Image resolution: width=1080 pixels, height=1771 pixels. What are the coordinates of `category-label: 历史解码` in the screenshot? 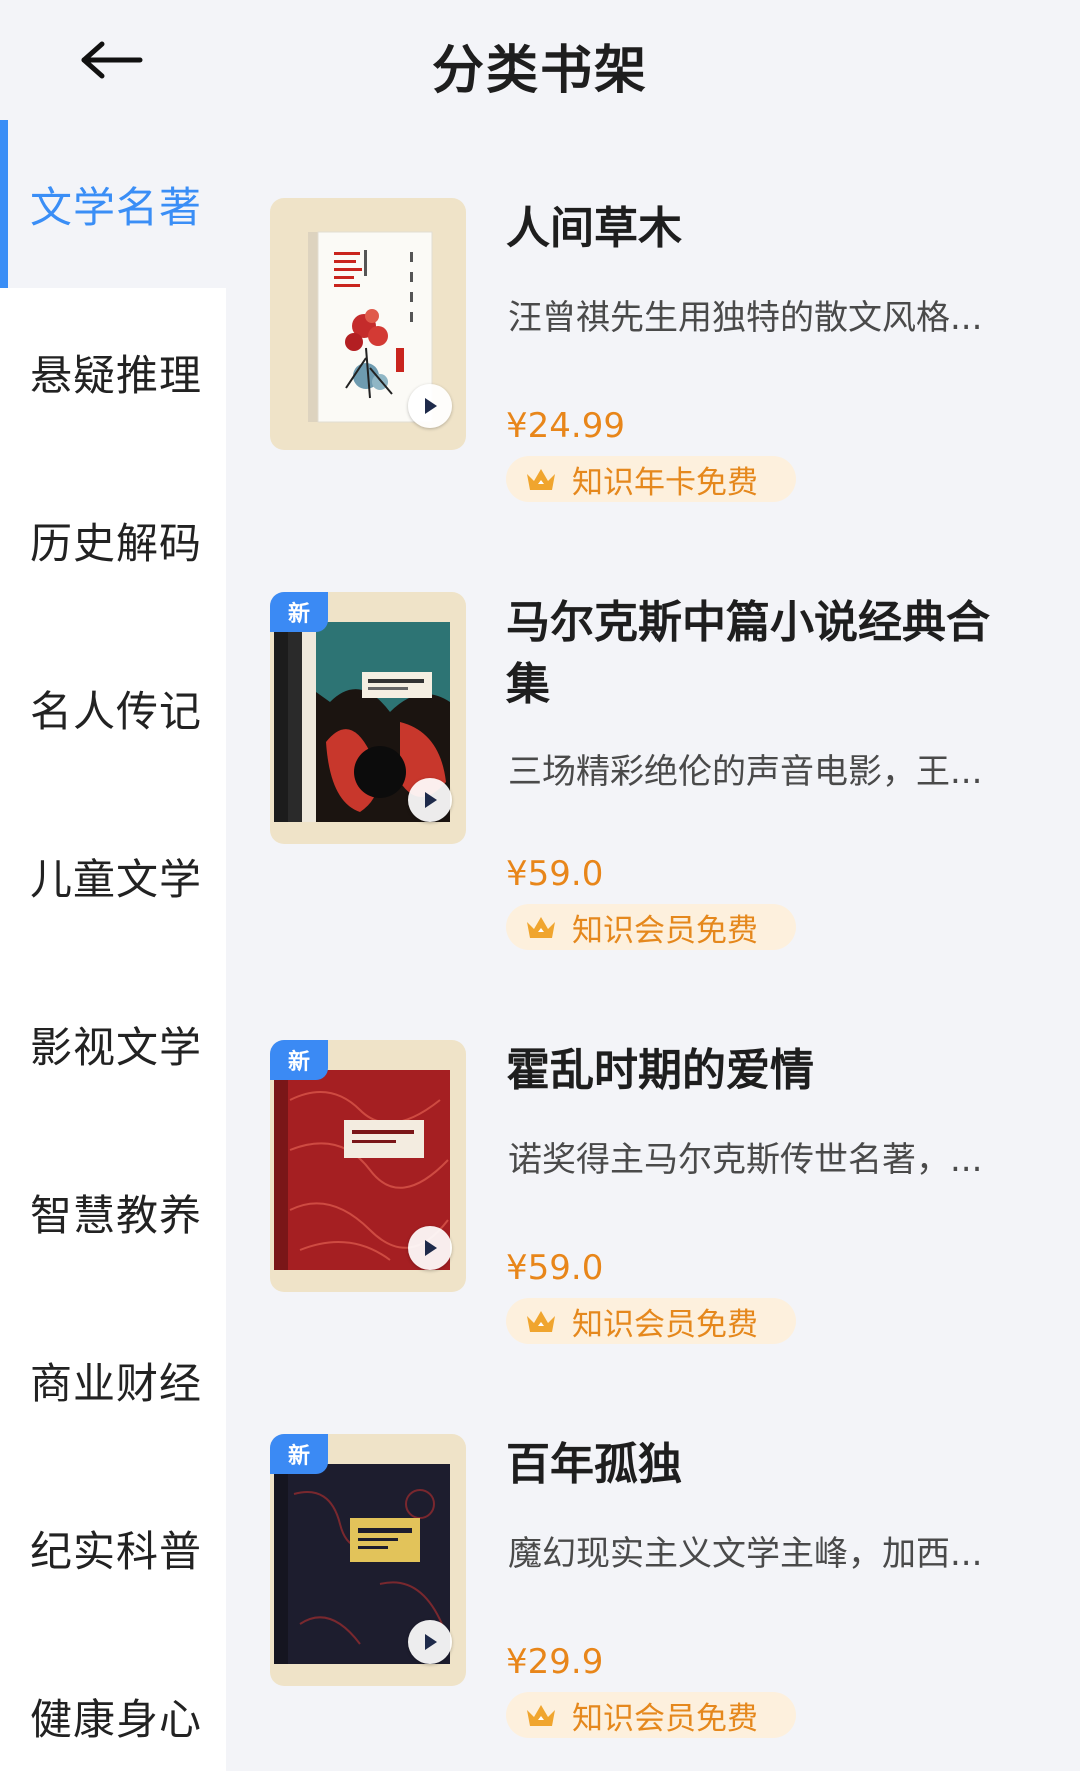 It's located at (116, 543).